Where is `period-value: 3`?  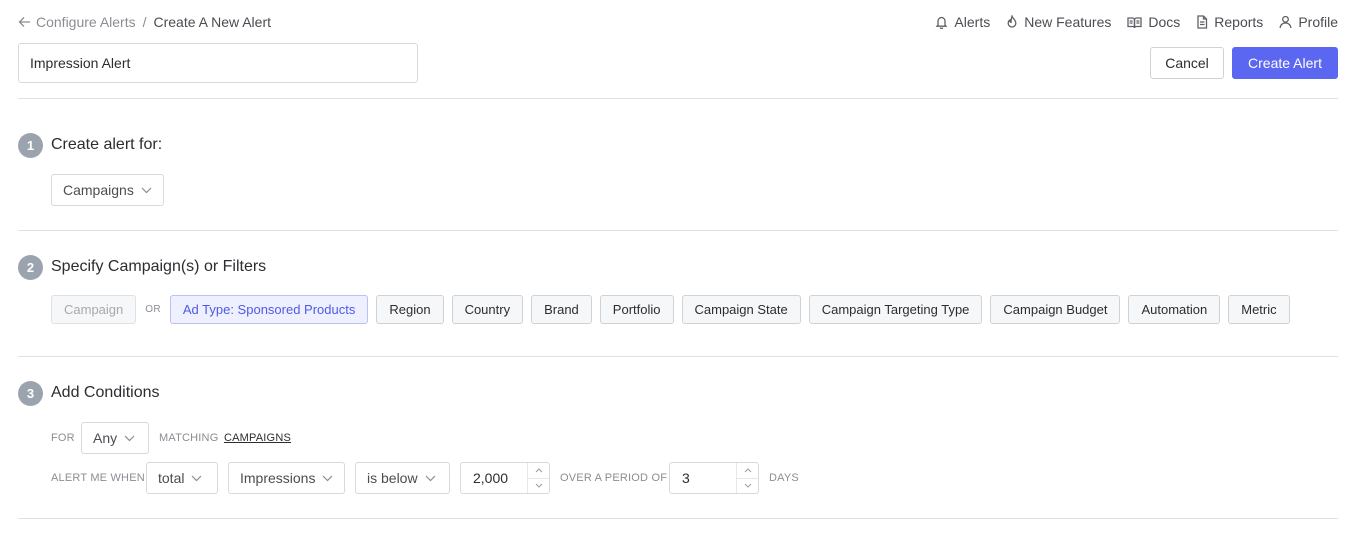
period-value: 3 is located at coordinates (686, 478).